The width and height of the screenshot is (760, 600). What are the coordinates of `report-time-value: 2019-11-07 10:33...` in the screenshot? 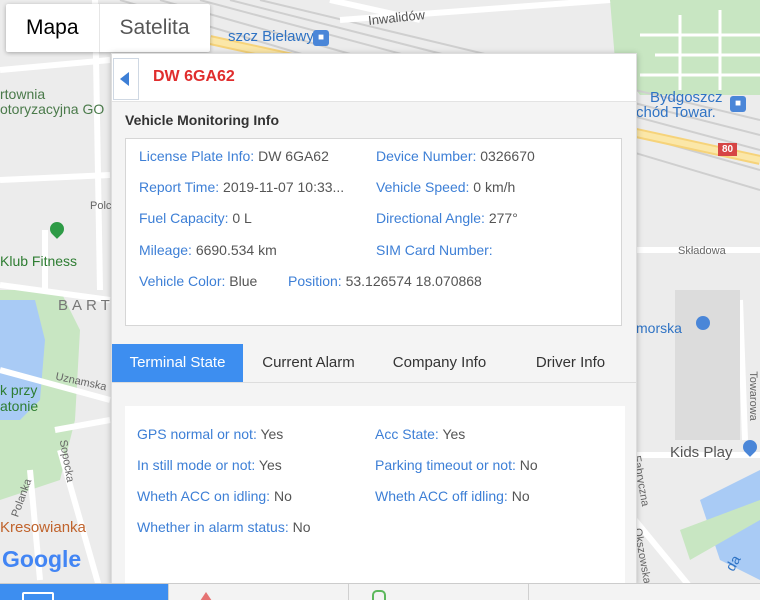 It's located at (284, 187).